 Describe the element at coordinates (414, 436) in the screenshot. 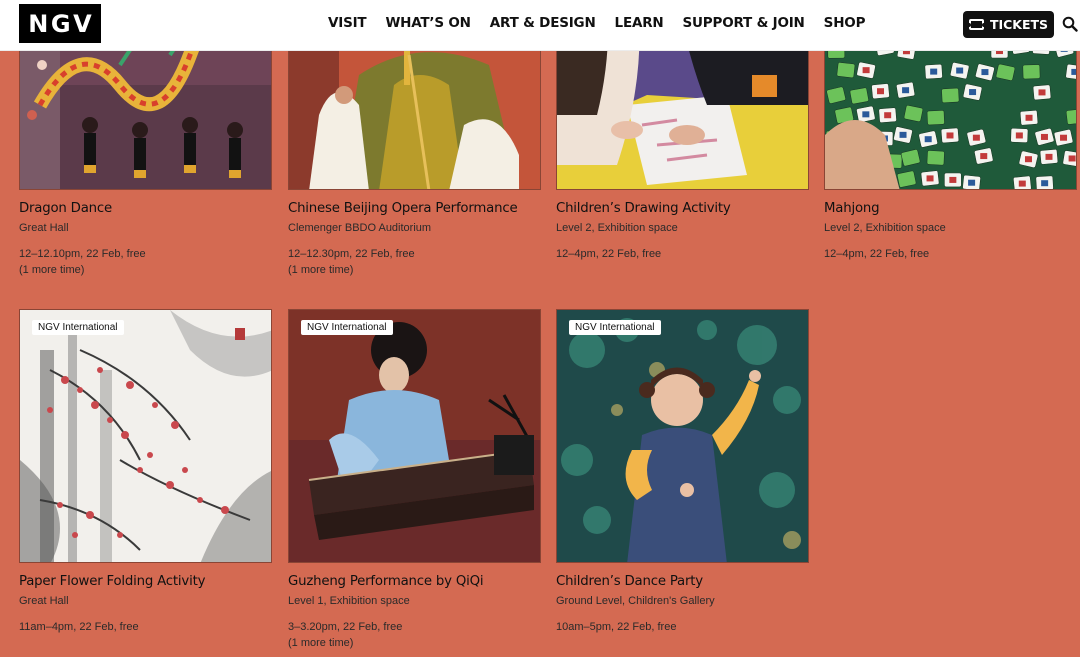

I see `event-image-guzheng: NGV International` at that location.